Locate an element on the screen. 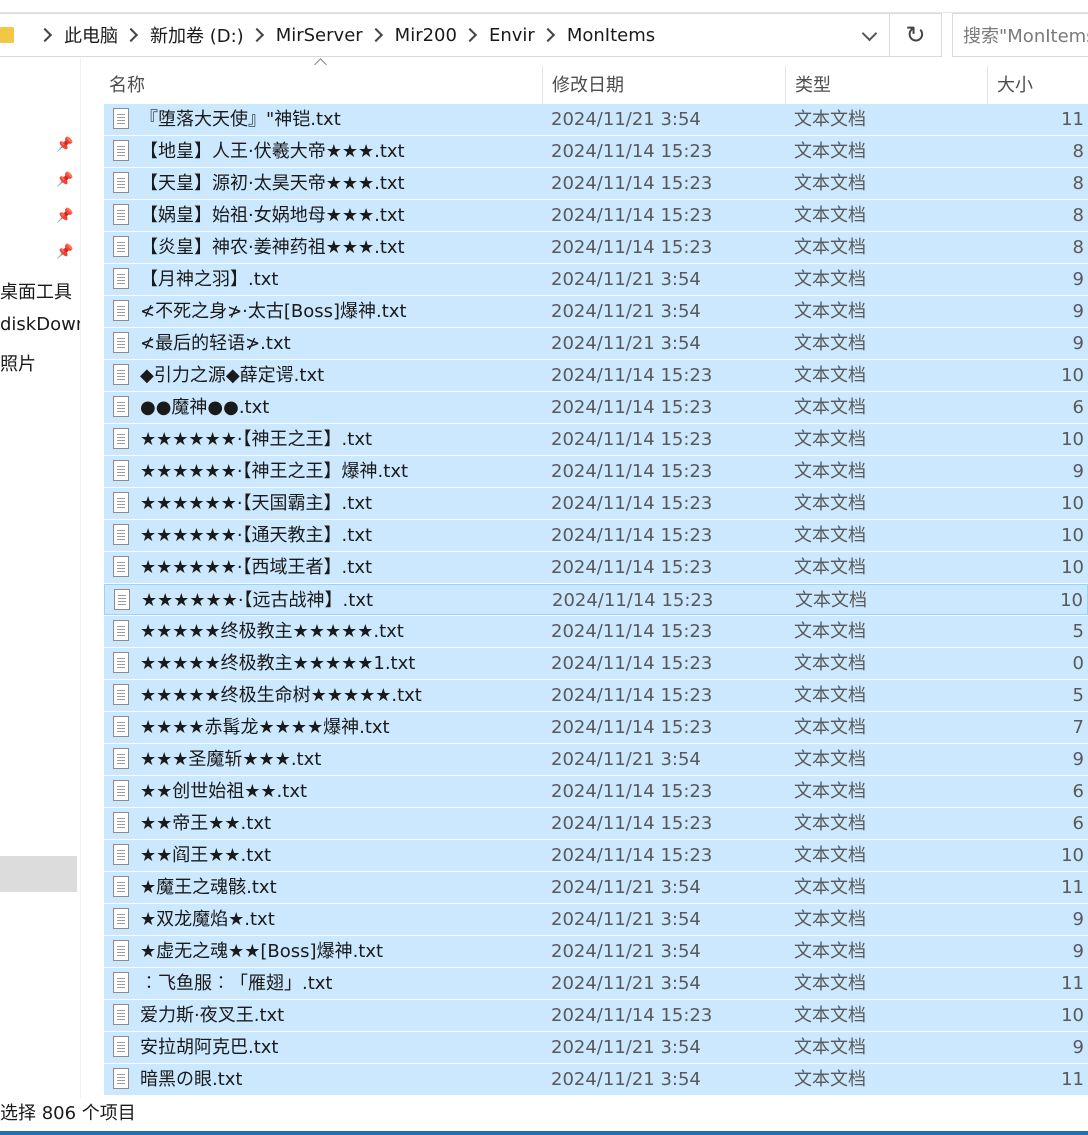  file-row: ★★★★★终极教主★★★★★.txt 2024/11/14 15:23 文本文档 5 is located at coordinates (596, 631).